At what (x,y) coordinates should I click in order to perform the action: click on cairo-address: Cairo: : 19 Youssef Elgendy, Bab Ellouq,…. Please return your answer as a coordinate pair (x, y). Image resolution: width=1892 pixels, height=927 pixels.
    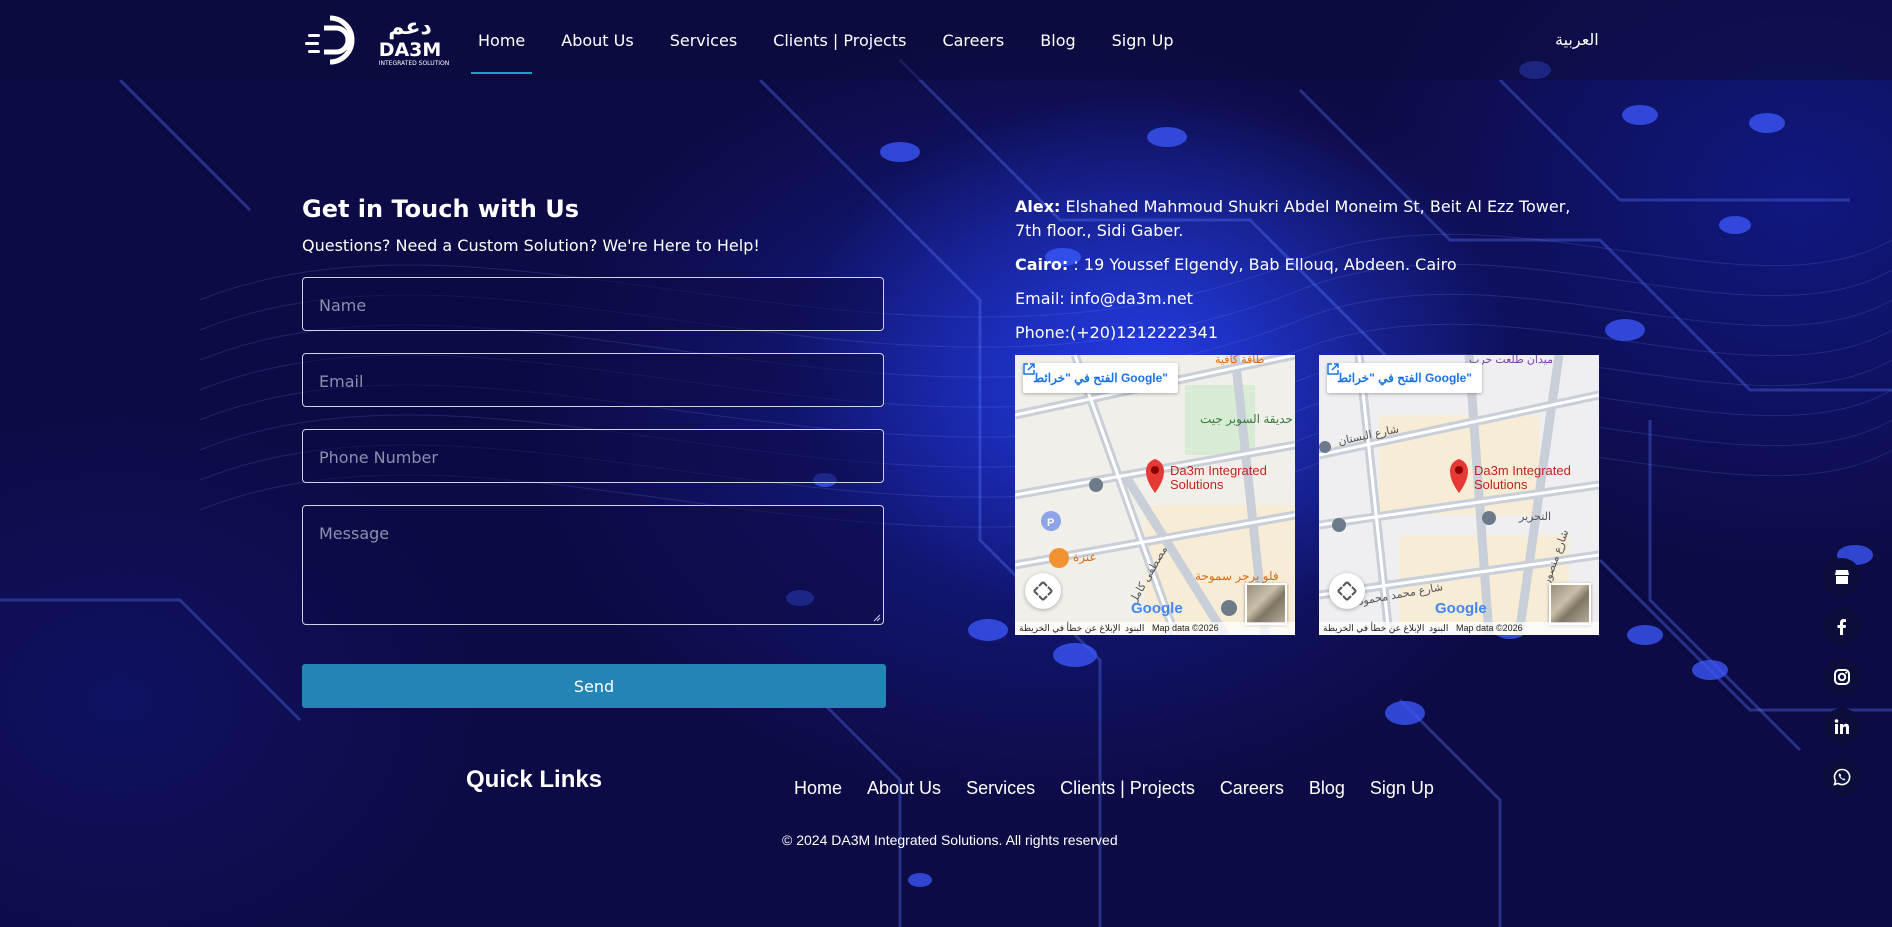
    Looking at the image, I should click on (1300, 265).